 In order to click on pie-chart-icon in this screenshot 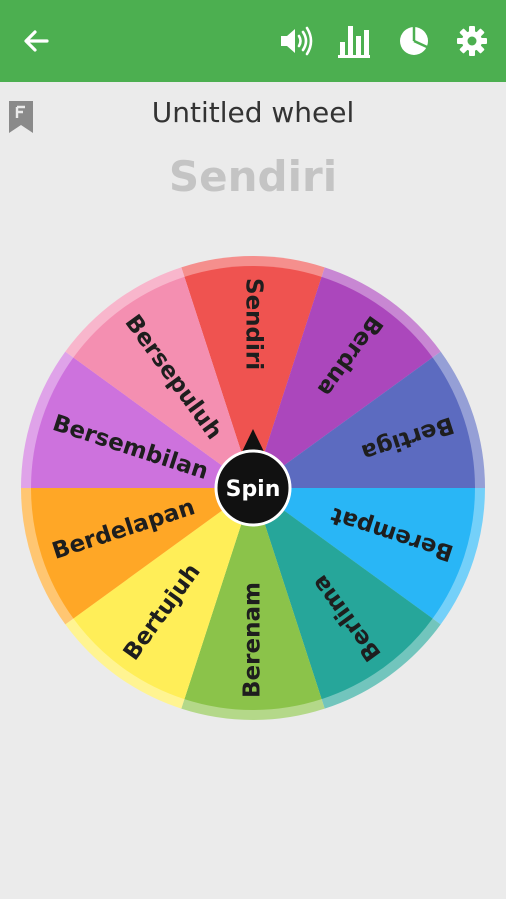, I will do `click(414, 41)`.